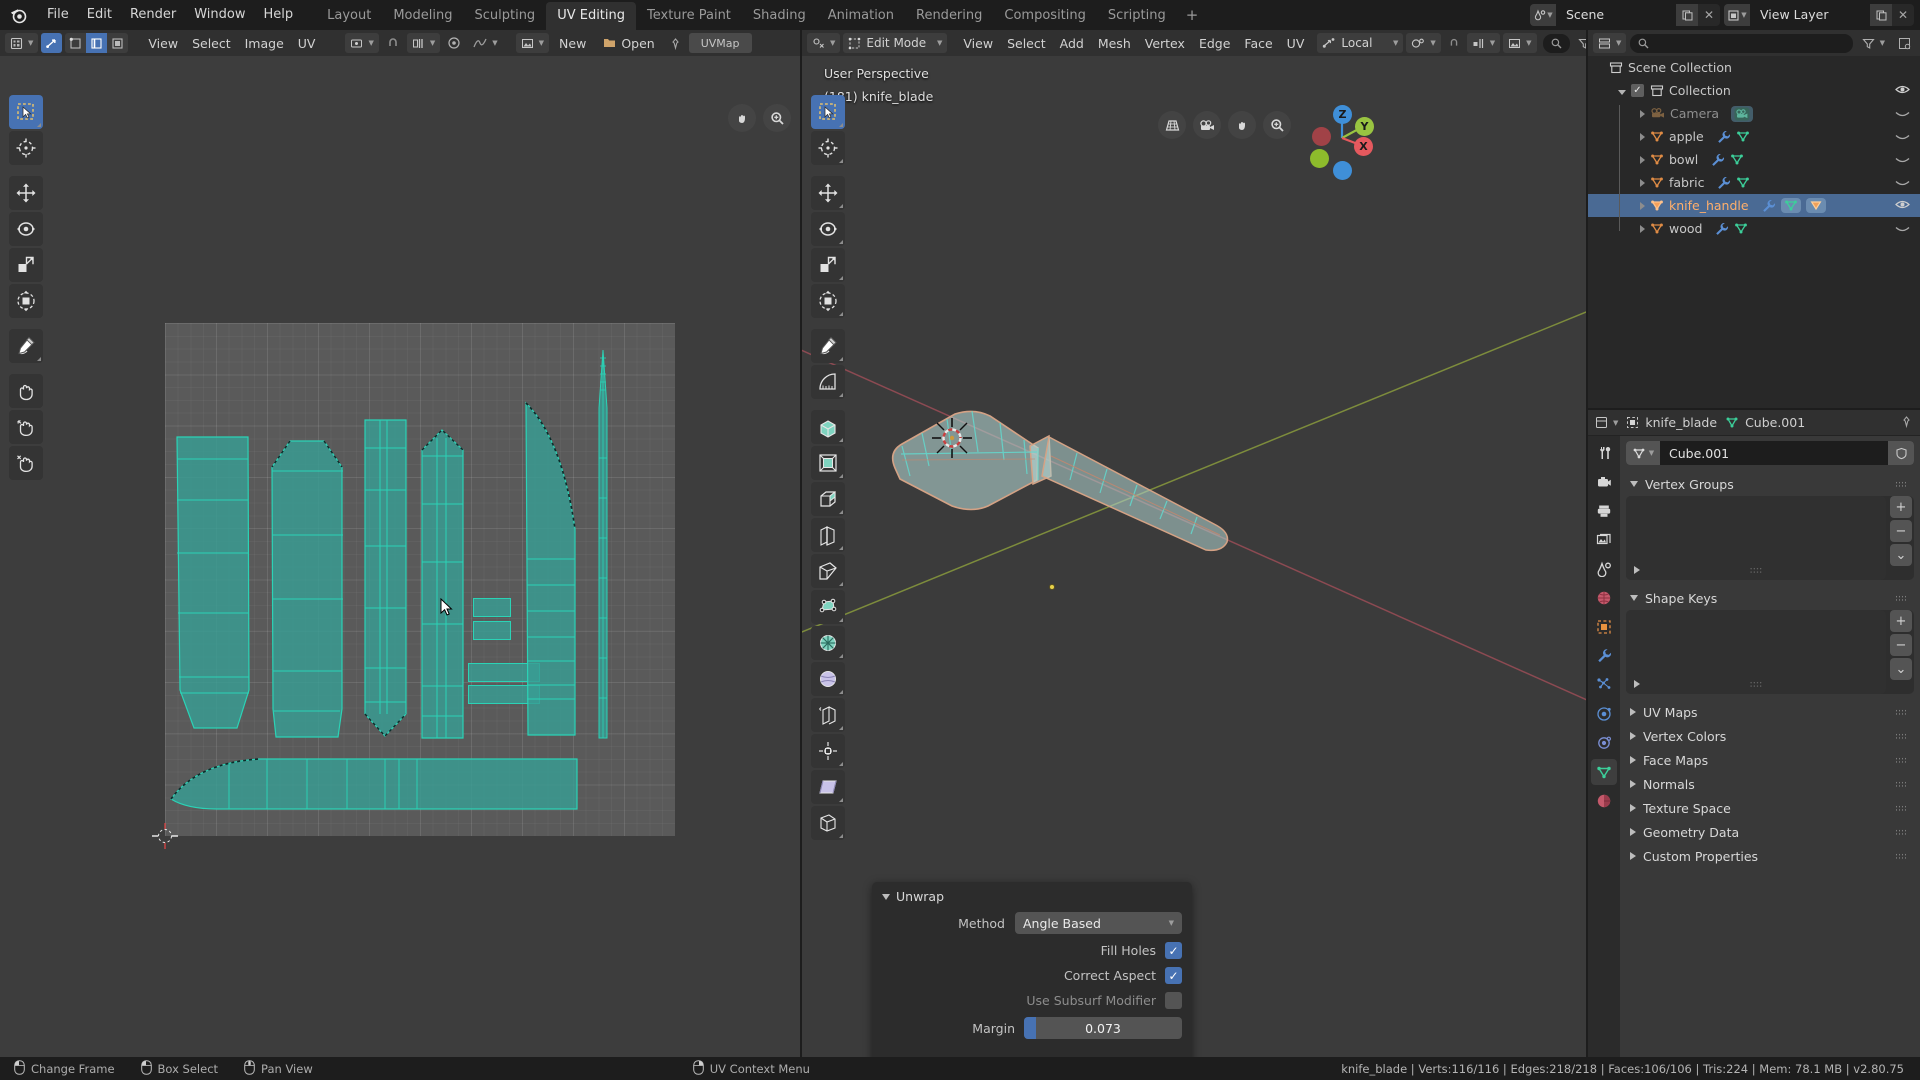  I want to click on uvmap-name-button: UVMap, so click(720, 43).